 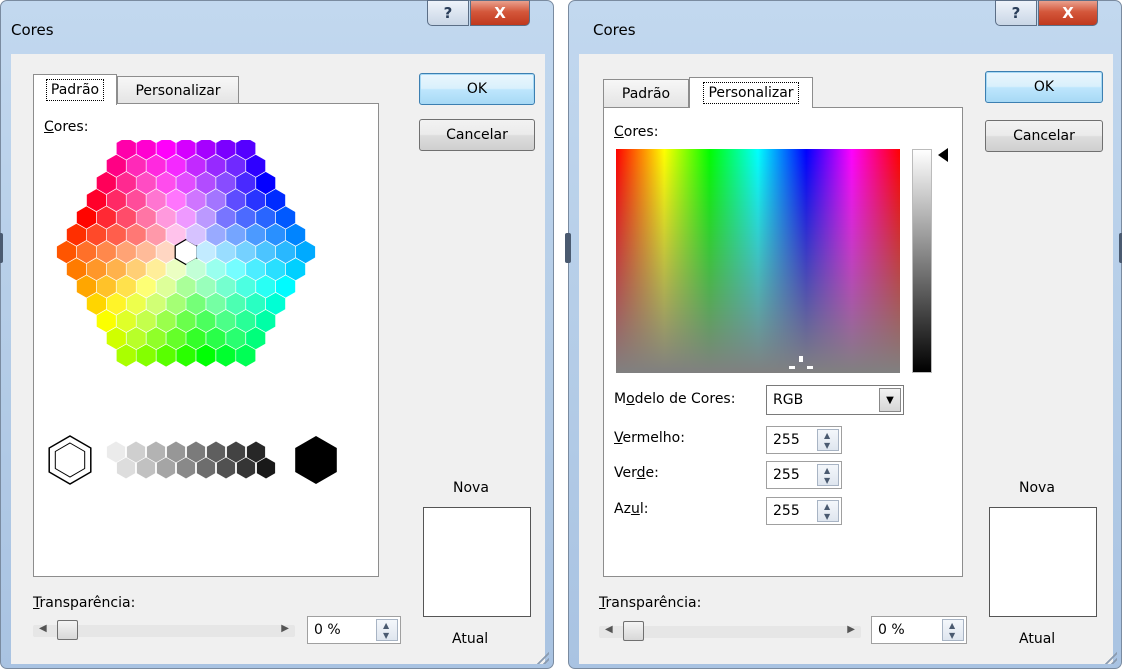 What do you see at coordinates (500, 13) in the screenshot?
I see `close-button: X` at bounding box center [500, 13].